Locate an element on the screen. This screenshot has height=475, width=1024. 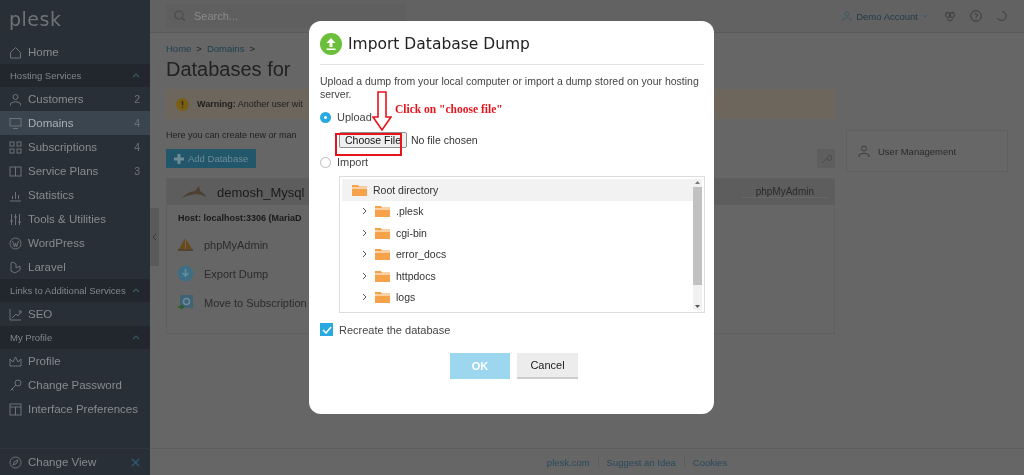
chevron-left-icon is located at coordinates (154, 237).